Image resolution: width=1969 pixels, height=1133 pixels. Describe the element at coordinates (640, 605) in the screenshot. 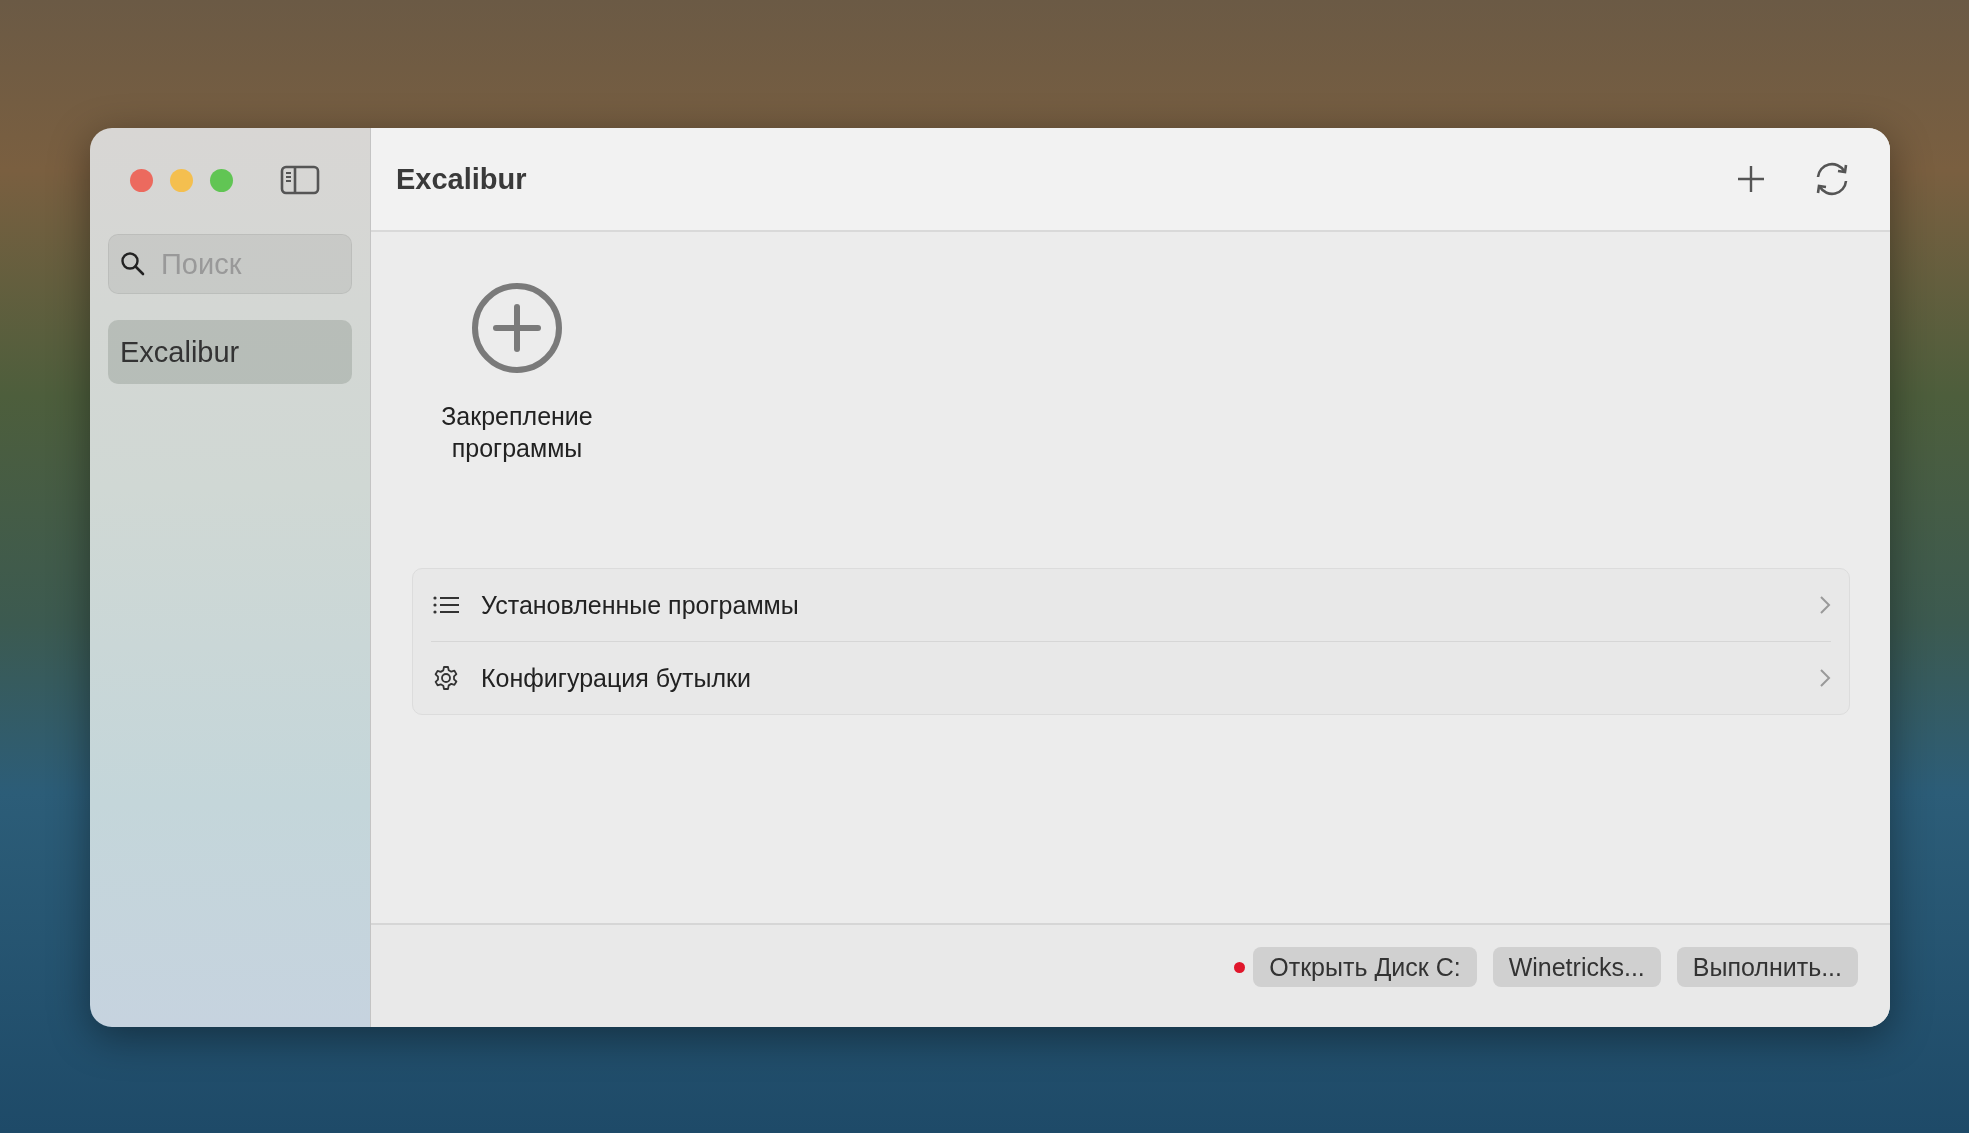

I see `row-label: Установленные программы` at that location.